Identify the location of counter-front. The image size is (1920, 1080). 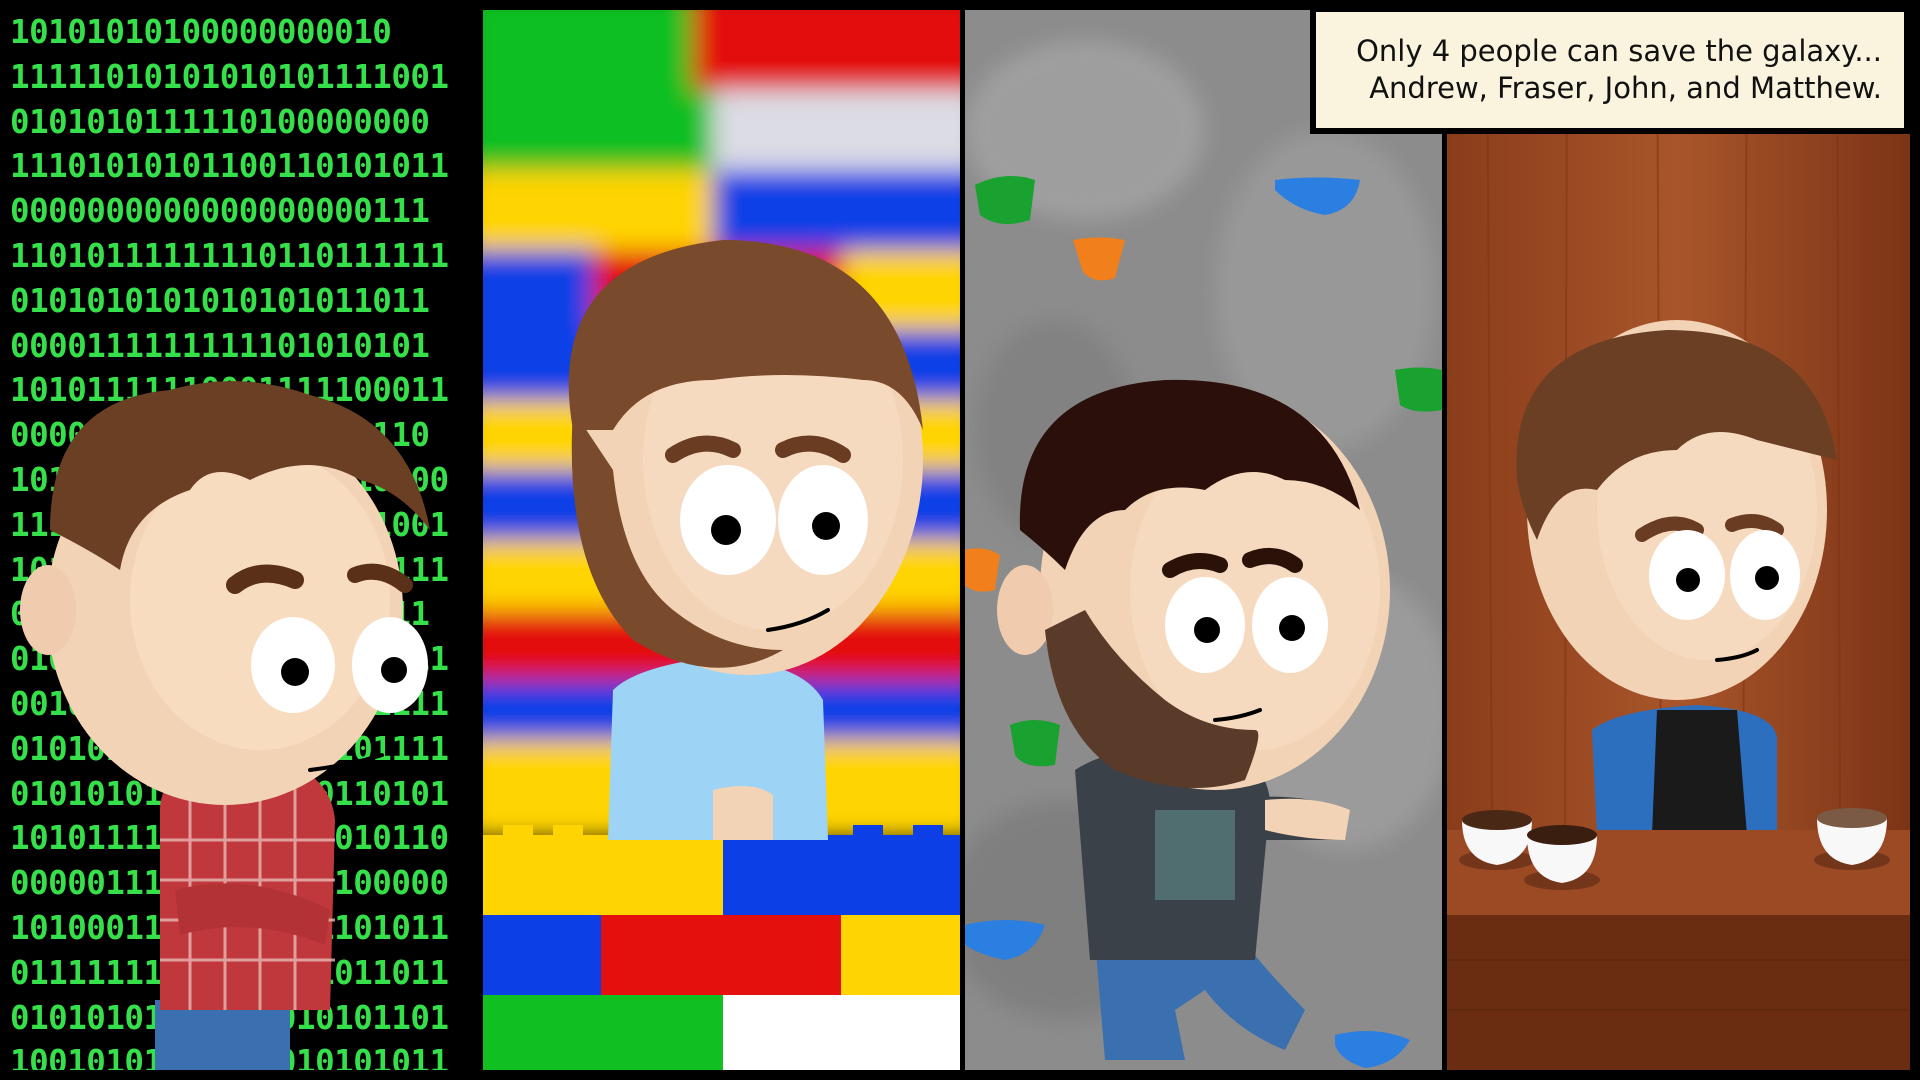
(1678, 992).